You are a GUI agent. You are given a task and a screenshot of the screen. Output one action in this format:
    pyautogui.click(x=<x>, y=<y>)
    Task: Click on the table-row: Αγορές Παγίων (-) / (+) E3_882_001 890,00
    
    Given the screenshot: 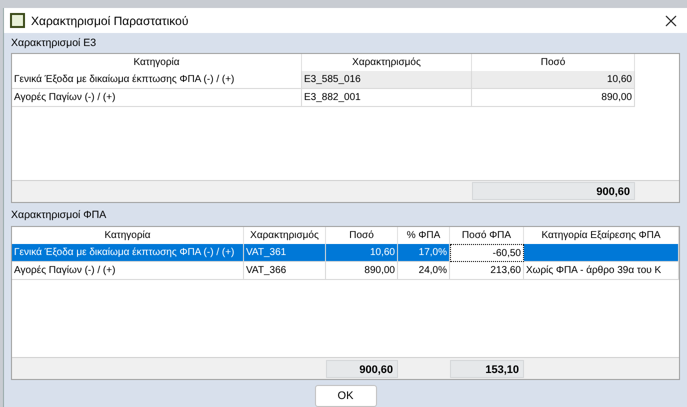 What is the action you would take?
    pyautogui.click(x=345, y=98)
    